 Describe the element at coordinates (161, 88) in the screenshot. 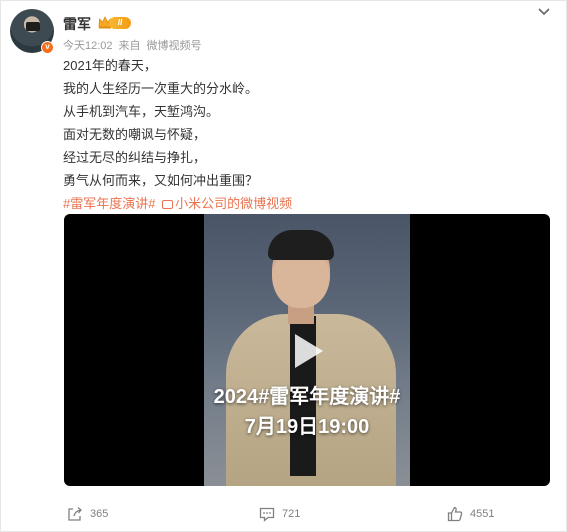

I see `text-line: 我的人生经历一次重大的分水岭。` at that location.